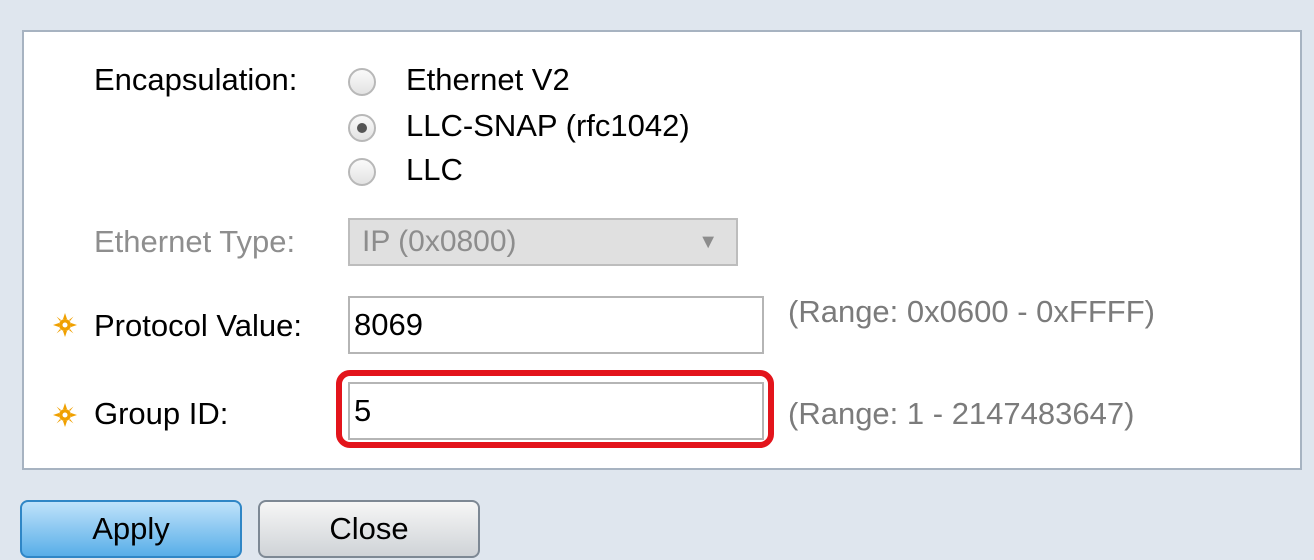 The height and width of the screenshot is (560, 1314). Describe the element at coordinates (369, 529) in the screenshot. I see `close-button: Close` at that location.